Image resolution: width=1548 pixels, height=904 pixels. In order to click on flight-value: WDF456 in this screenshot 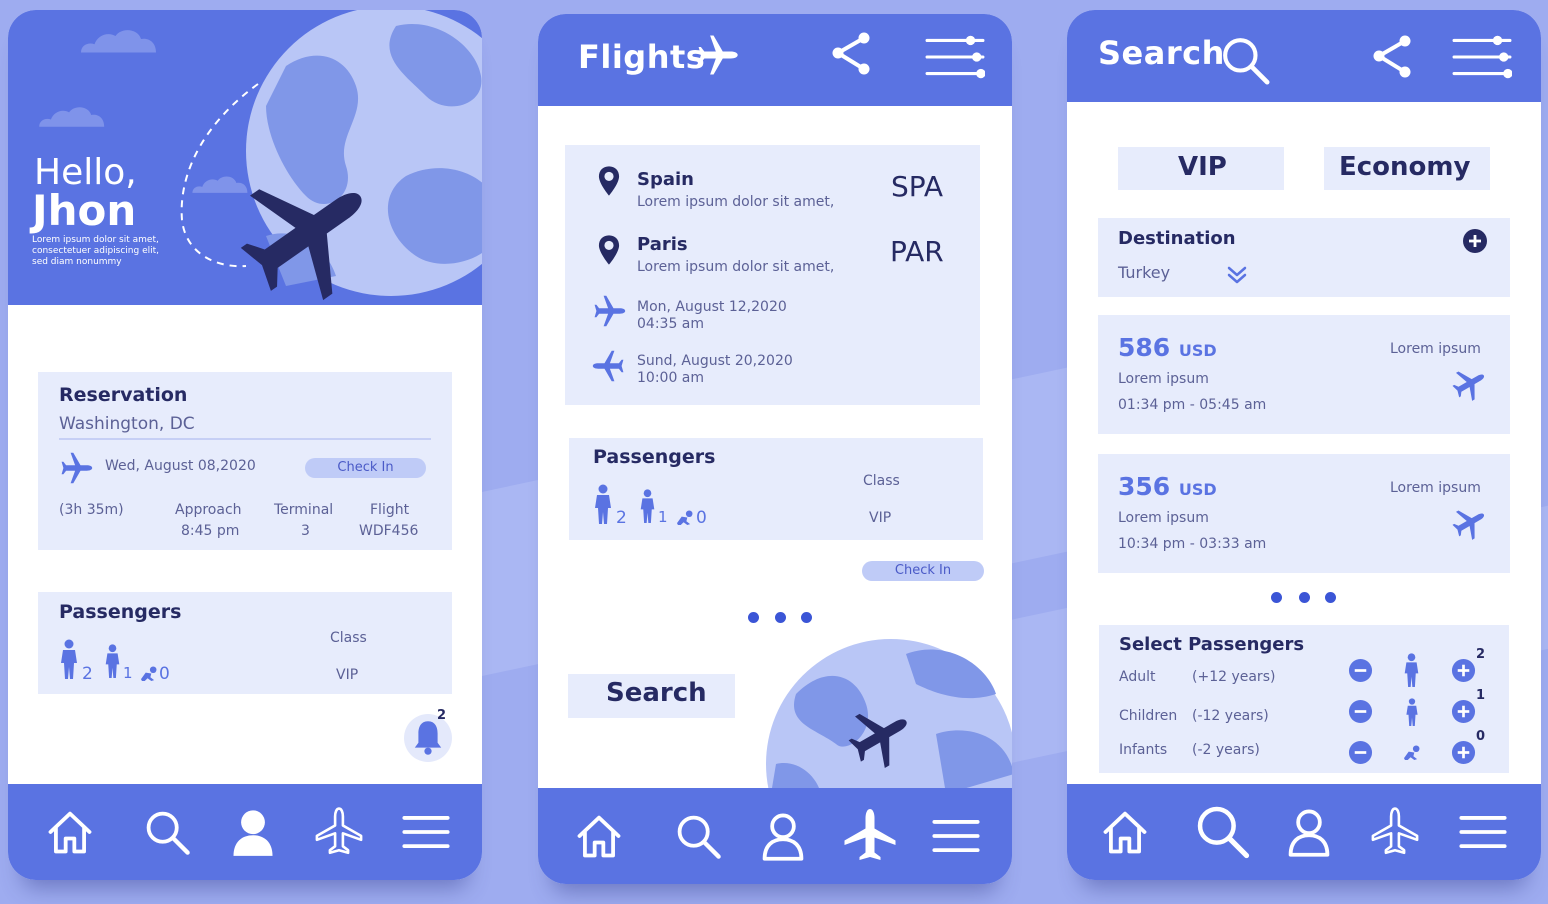, I will do `click(389, 531)`.